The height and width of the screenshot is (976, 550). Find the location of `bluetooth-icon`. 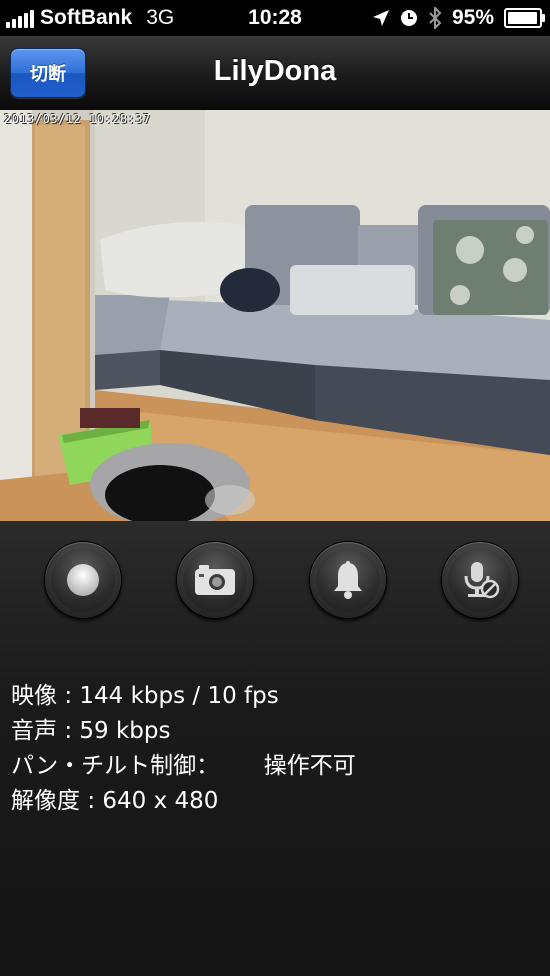

bluetooth-icon is located at coordinates (435, 18).